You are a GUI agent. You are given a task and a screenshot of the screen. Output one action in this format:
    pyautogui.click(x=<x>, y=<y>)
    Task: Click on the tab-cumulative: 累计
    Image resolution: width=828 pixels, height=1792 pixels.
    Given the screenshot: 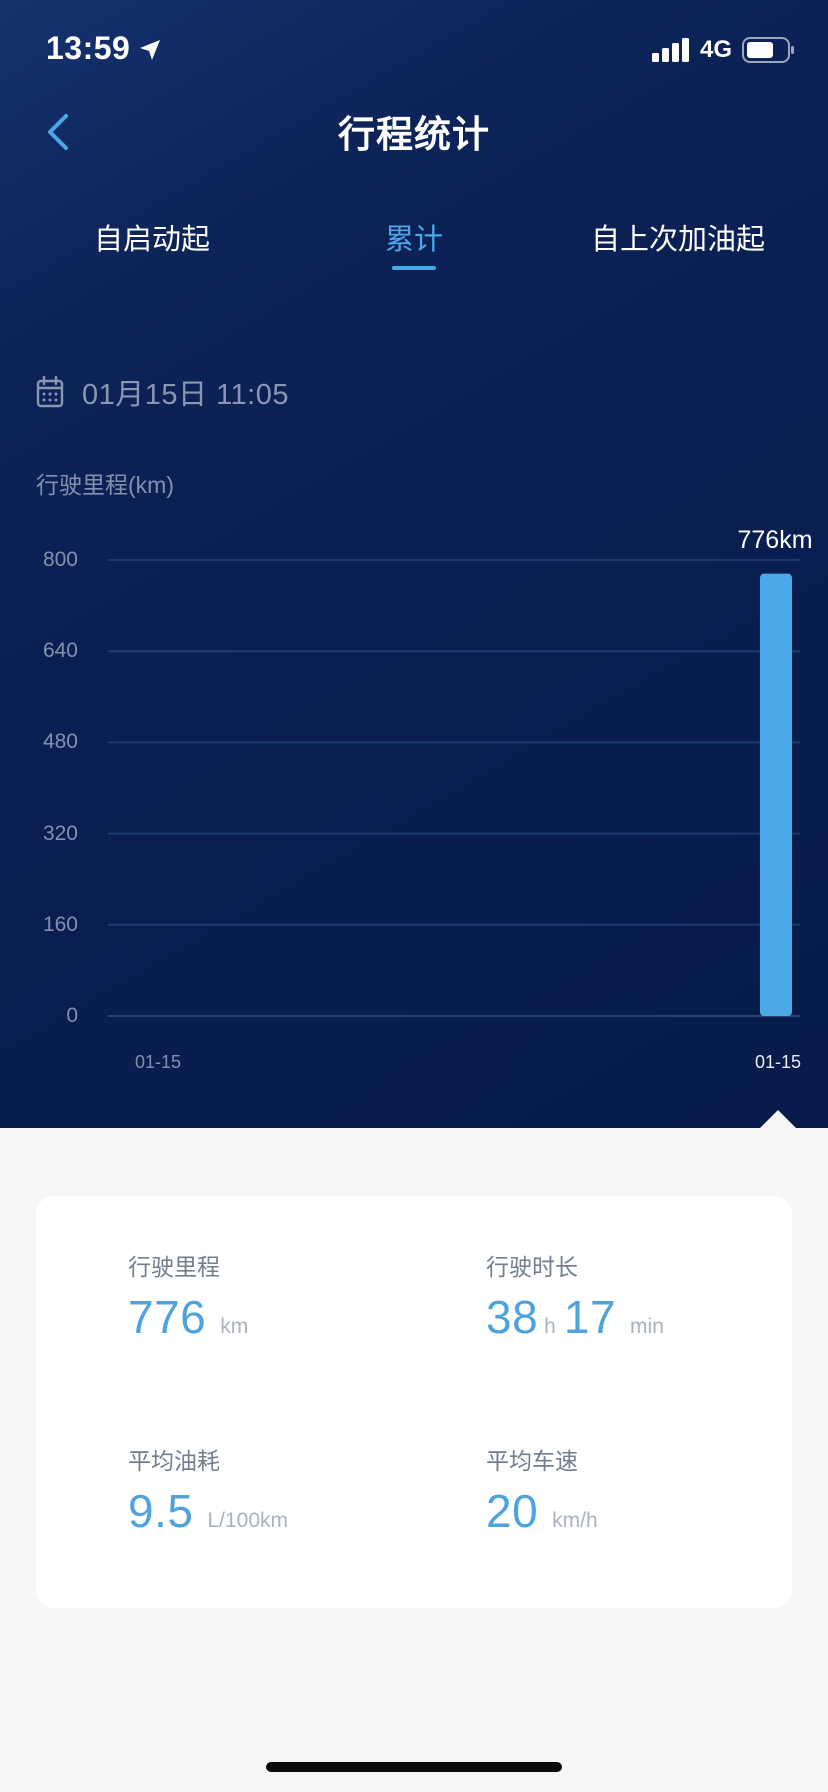 What is the action you would take?
    pyautogui.click(x=414, y=243)
    